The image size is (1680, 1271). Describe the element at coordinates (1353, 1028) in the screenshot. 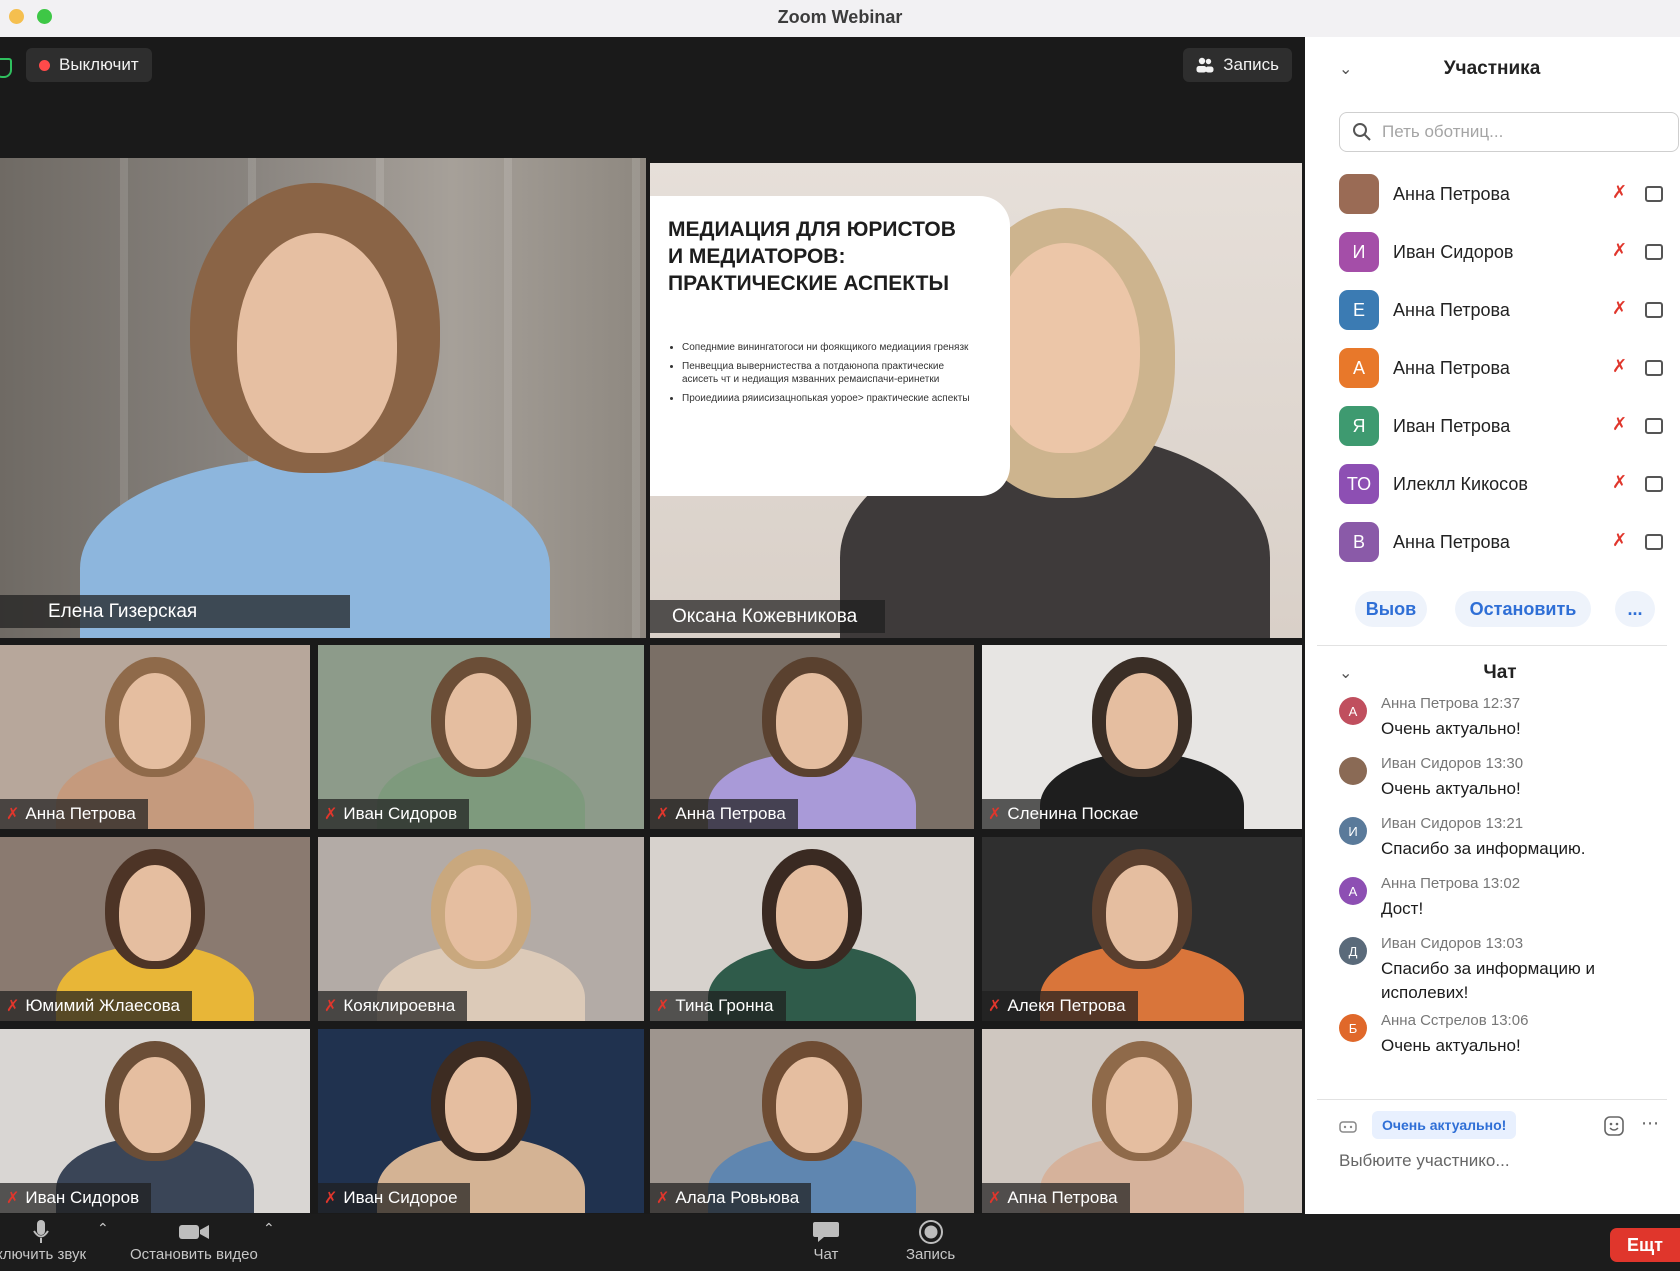

I see `chat-avatar: Б` at that location.